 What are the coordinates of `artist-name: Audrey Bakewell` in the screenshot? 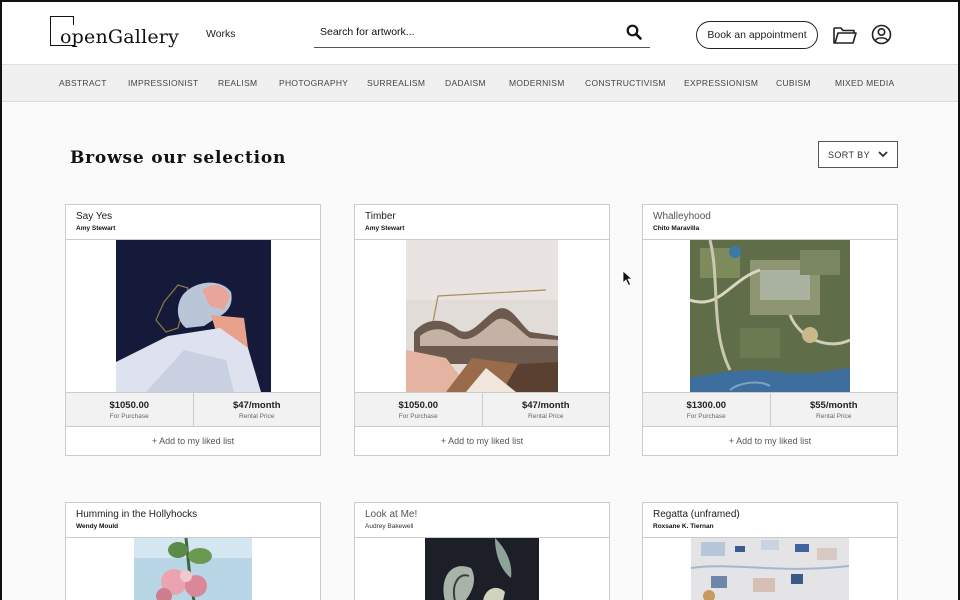 It's located at (482, 526).